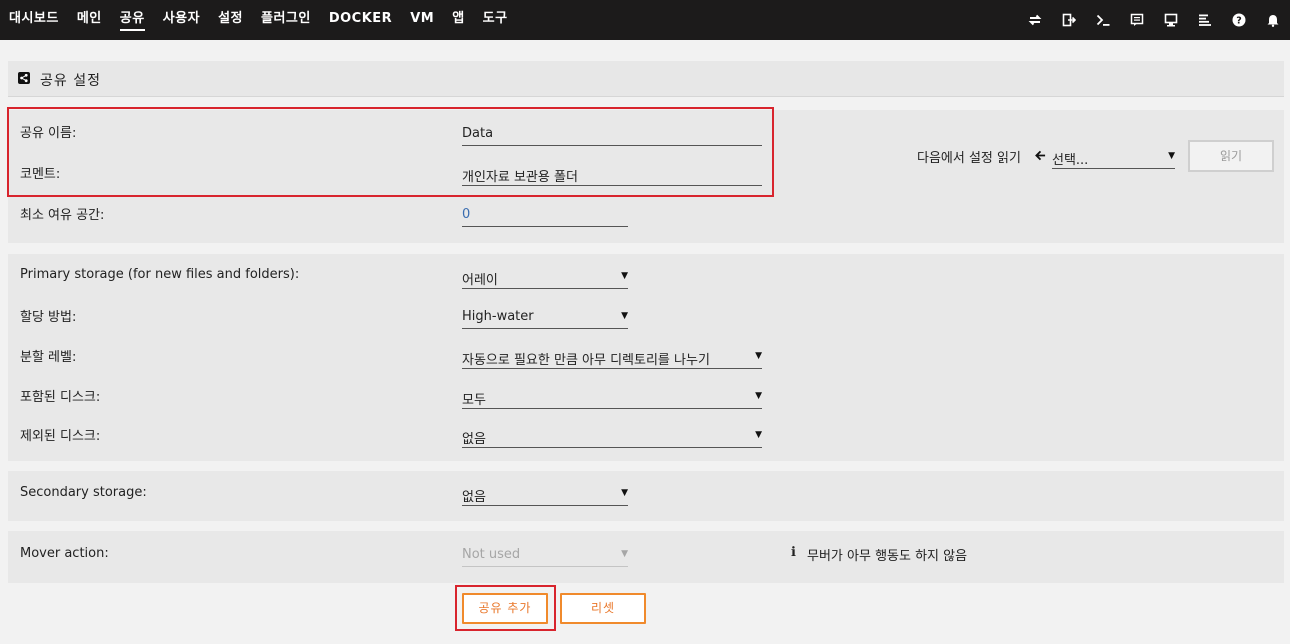 Image resolution: width=1290 pixels, height=644 pixels. Describe the element at coordinates (70, 81) in the screenshot. I see `page-title: 공유 설정` at that location.